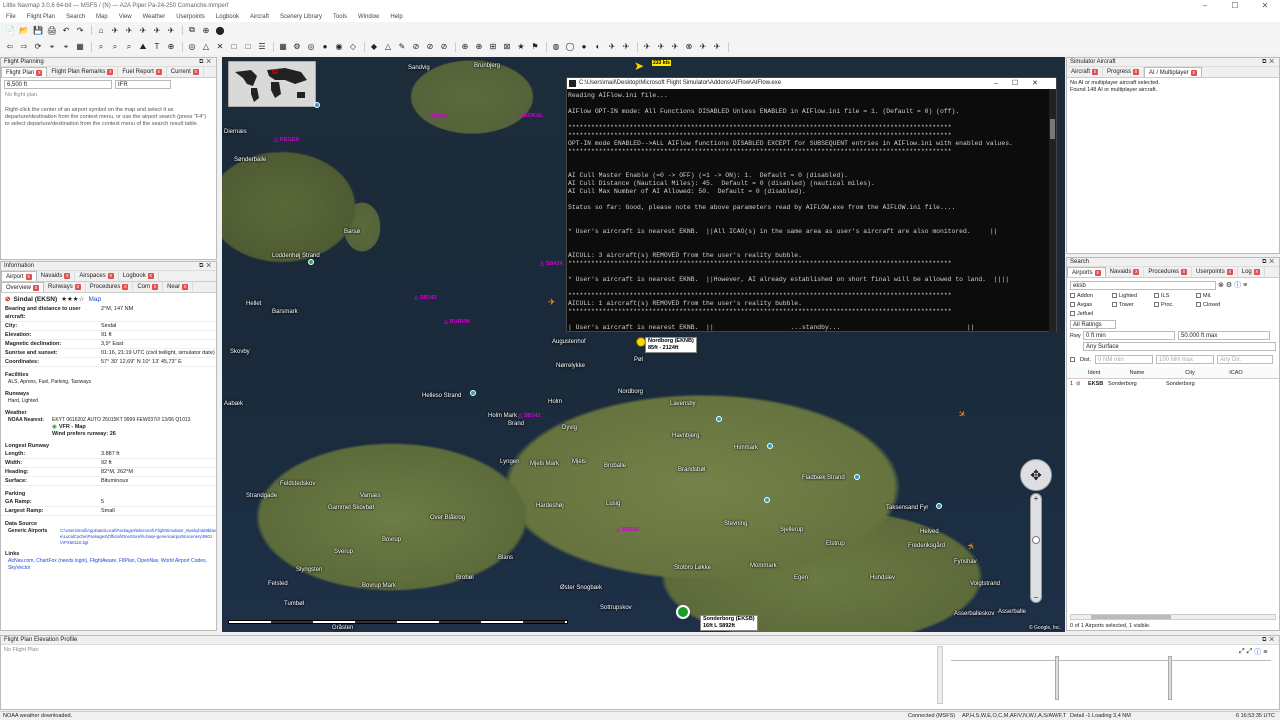 The width and height of the screenshot is (1280, 720). I want to click on toolbar-button-icon: ▦, so click(80, 47).